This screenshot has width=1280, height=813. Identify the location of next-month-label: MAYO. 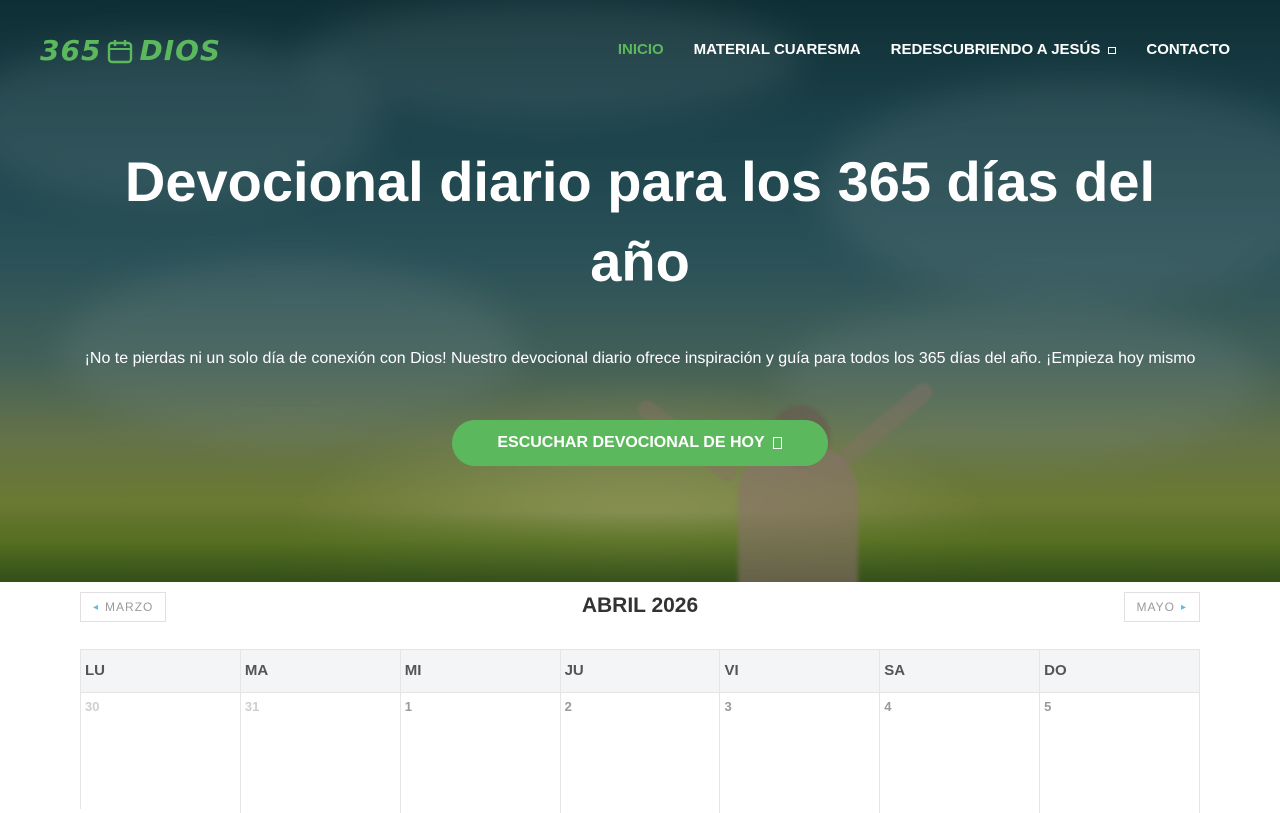
(1155, 607).